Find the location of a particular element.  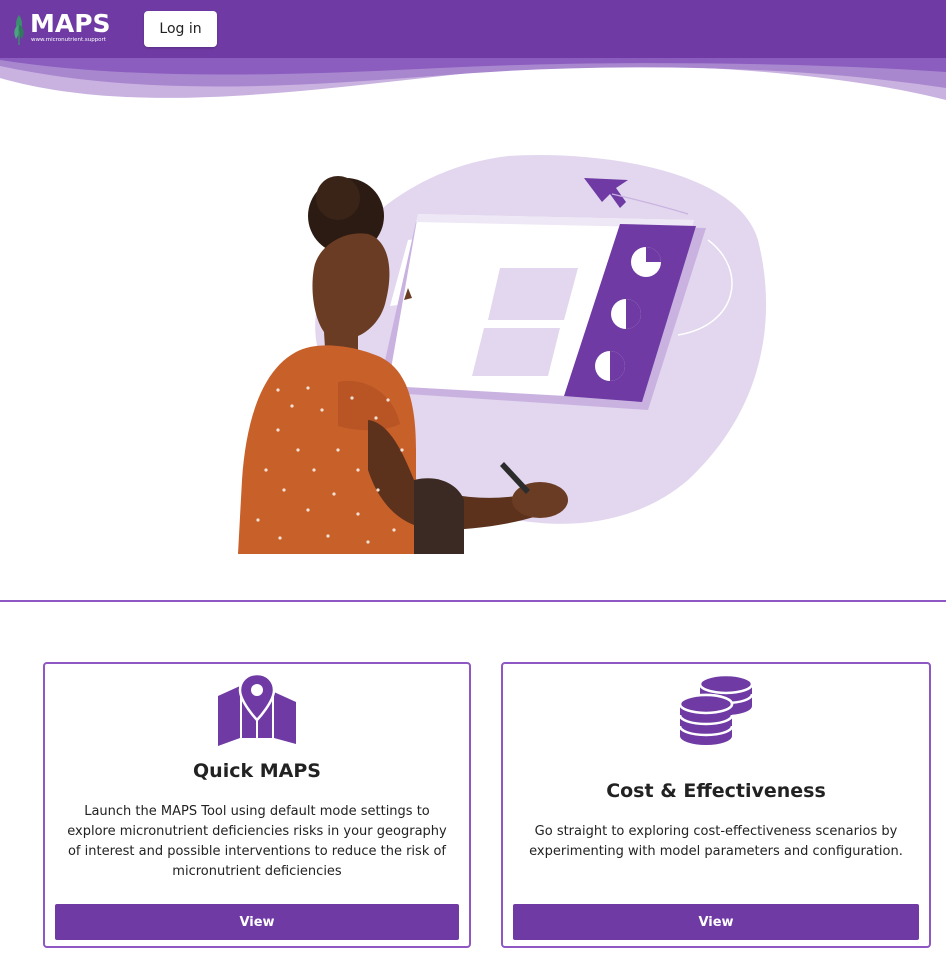

coins-icon is located at coordinates (716, 709).